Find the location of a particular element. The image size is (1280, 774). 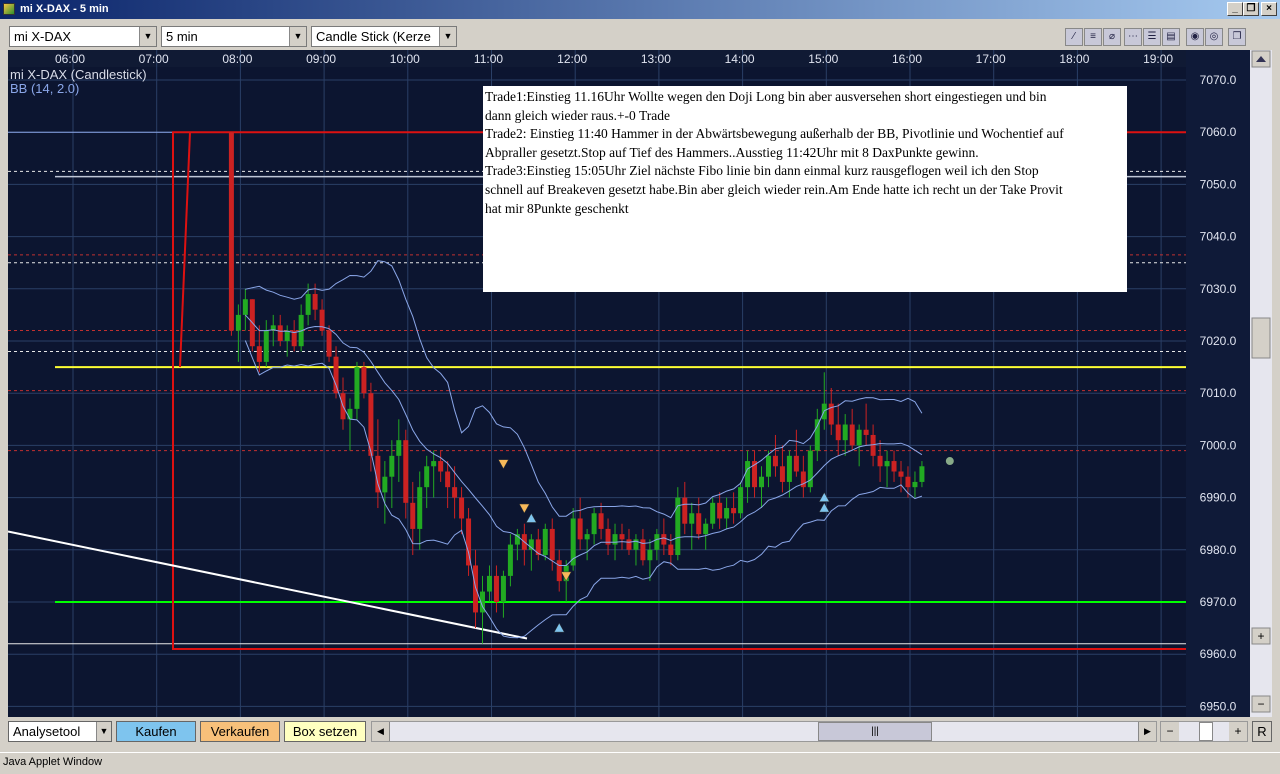

table-icon: ▤ is located at coordinates (1171, 37).